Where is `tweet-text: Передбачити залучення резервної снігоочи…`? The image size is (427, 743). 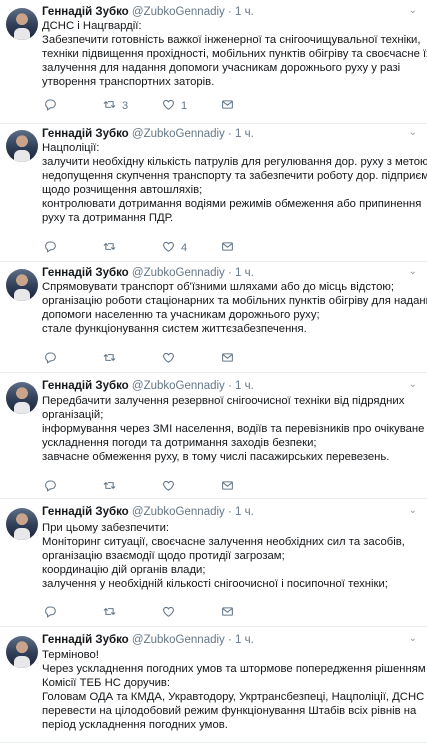 tweet-text: Передбачити залучення резервної снігоочи… is located at coordinates (233, 429).